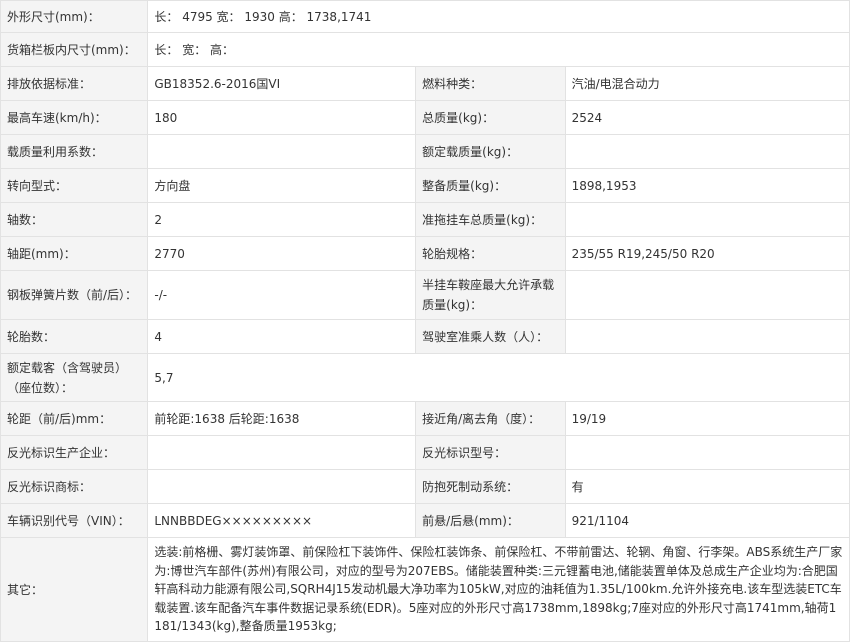  I want to click on value-track-width: 前轮距:1638 后轮距:1638, so click(282, 418).